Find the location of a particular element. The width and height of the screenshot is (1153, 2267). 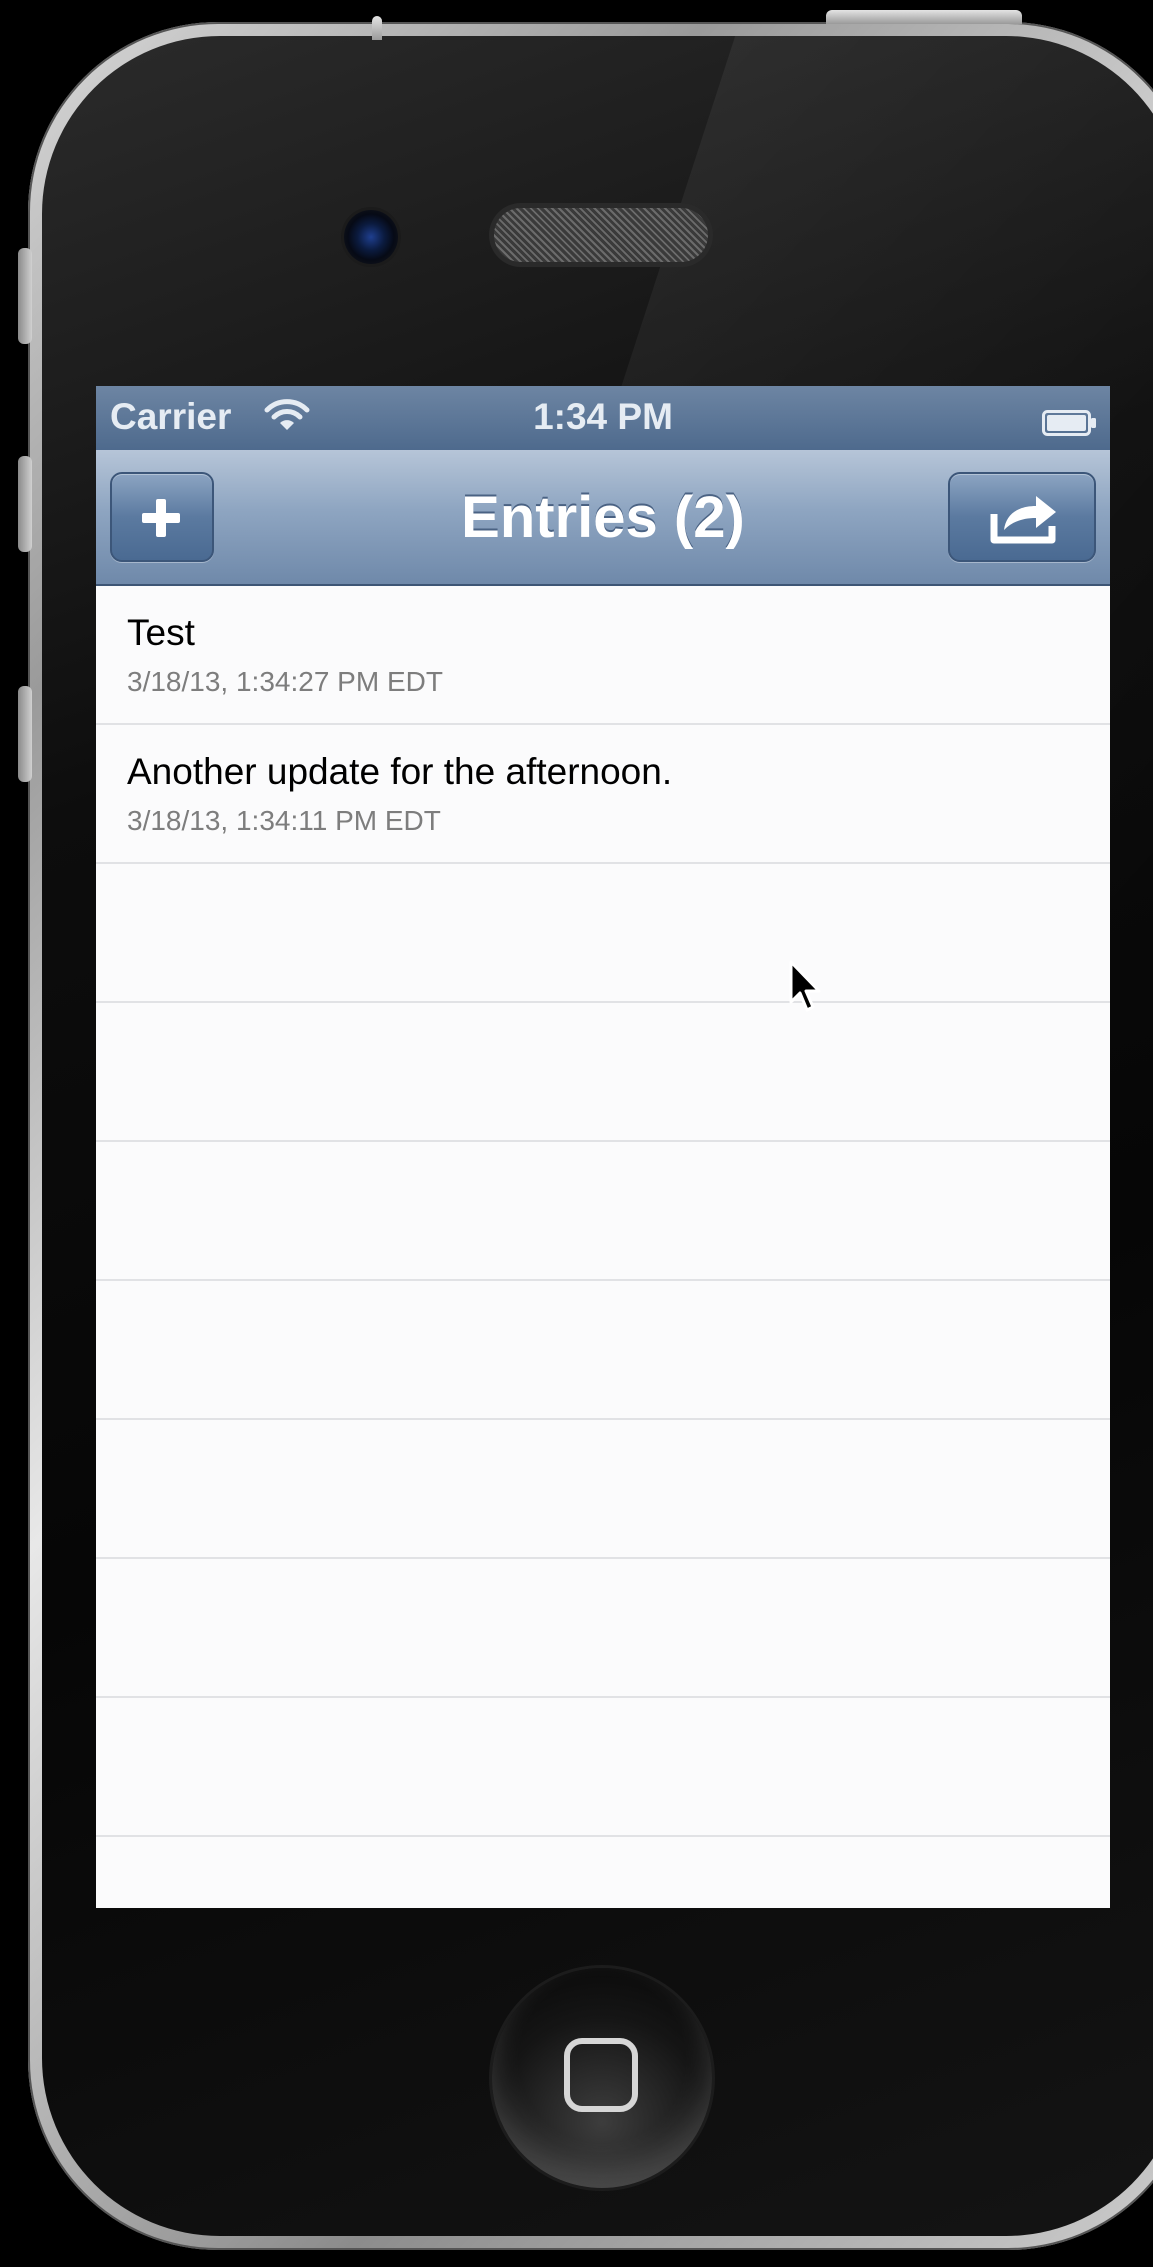

entry-timestamp: 3/18/13, 1:34:27 PM EDT is located at coordinates (285, 681).